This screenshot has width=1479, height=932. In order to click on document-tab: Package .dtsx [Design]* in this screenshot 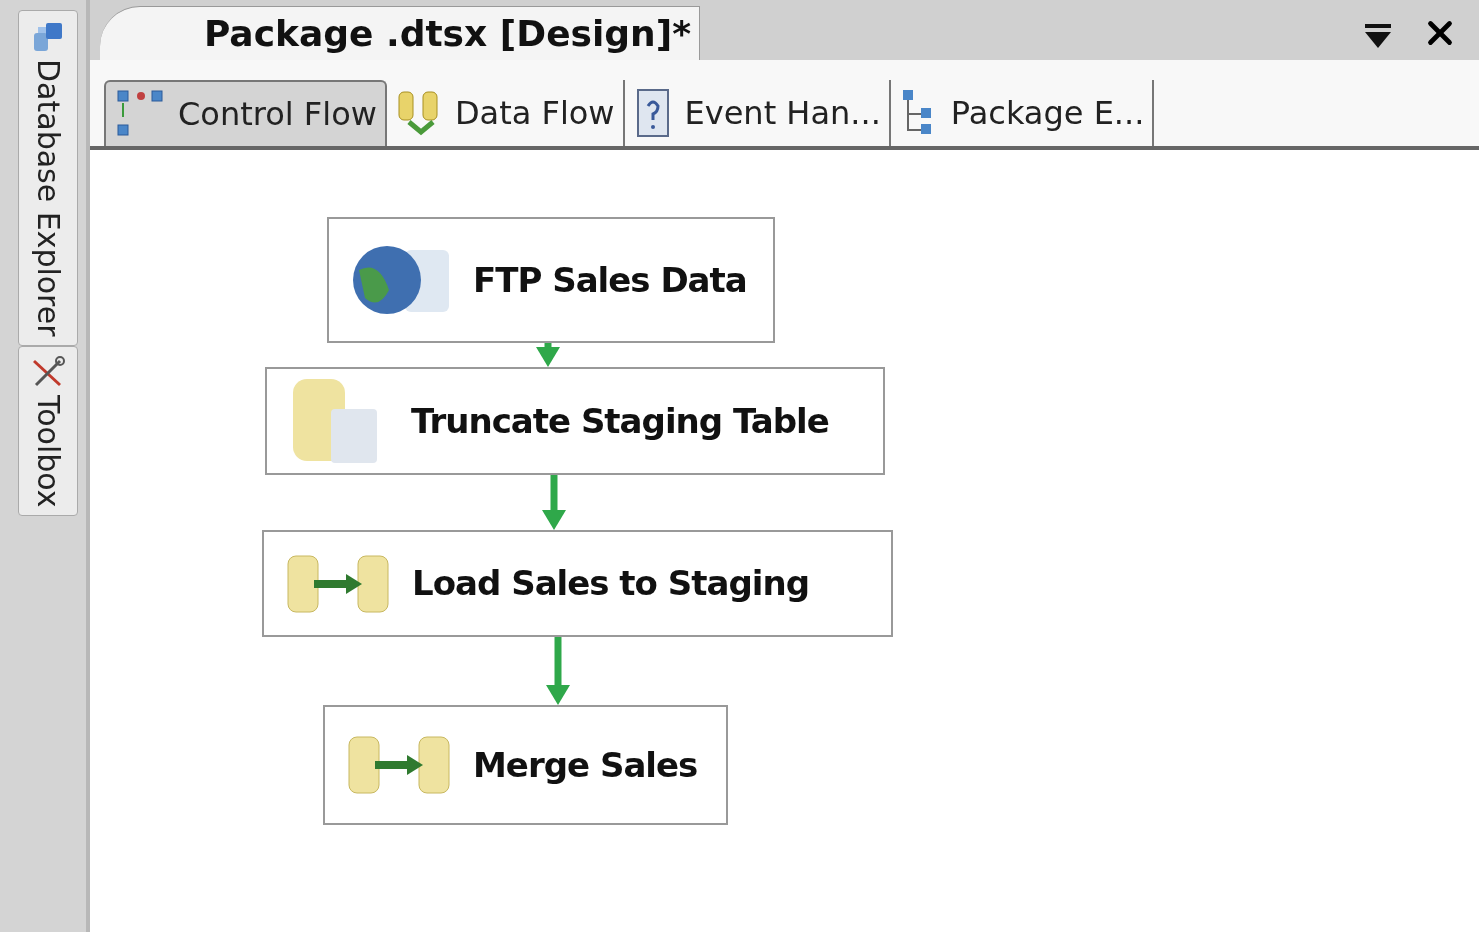, I will do `click(400, 33)`.